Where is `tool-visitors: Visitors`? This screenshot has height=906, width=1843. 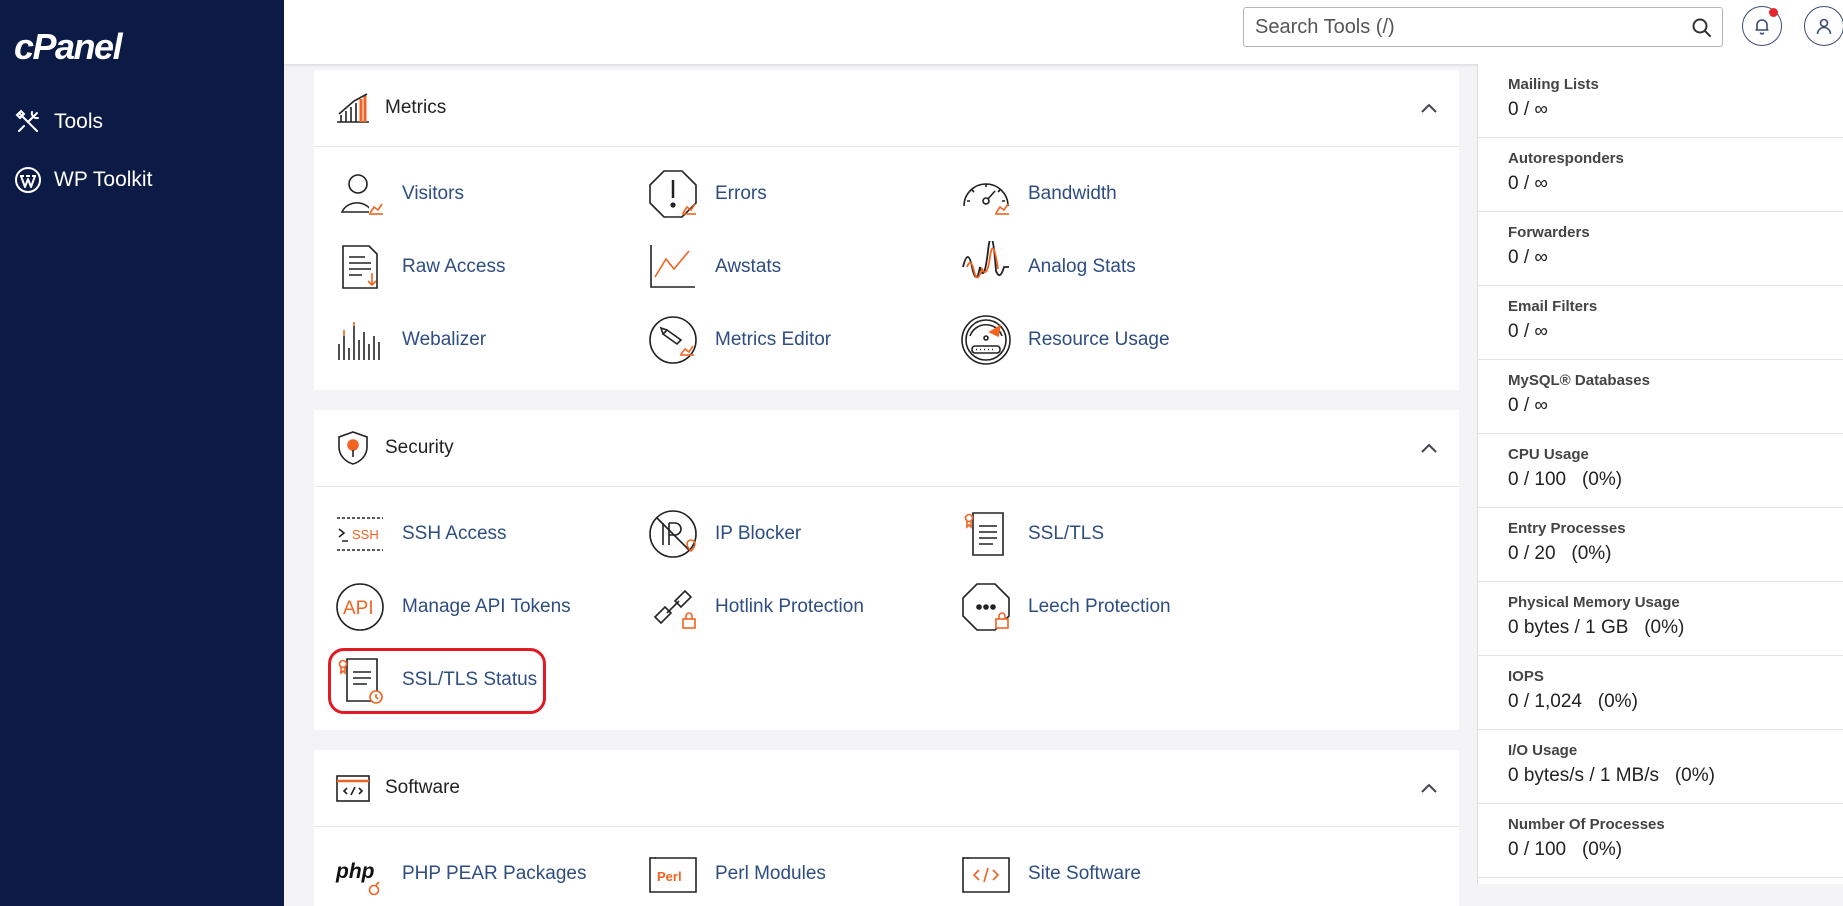
tool-visitors: Visitors is located at coordinates (490, 193).